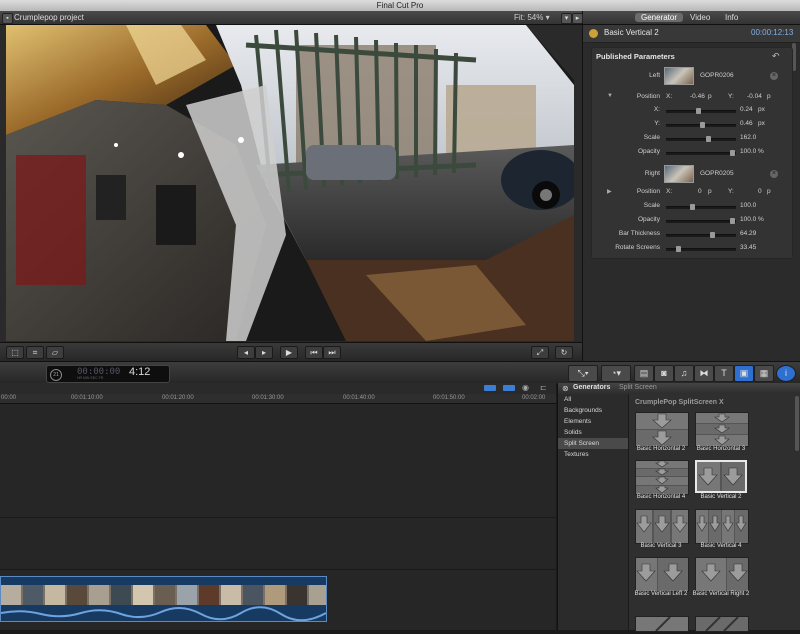  I want to click on clear-left-icon: ×, so click(774, 76).